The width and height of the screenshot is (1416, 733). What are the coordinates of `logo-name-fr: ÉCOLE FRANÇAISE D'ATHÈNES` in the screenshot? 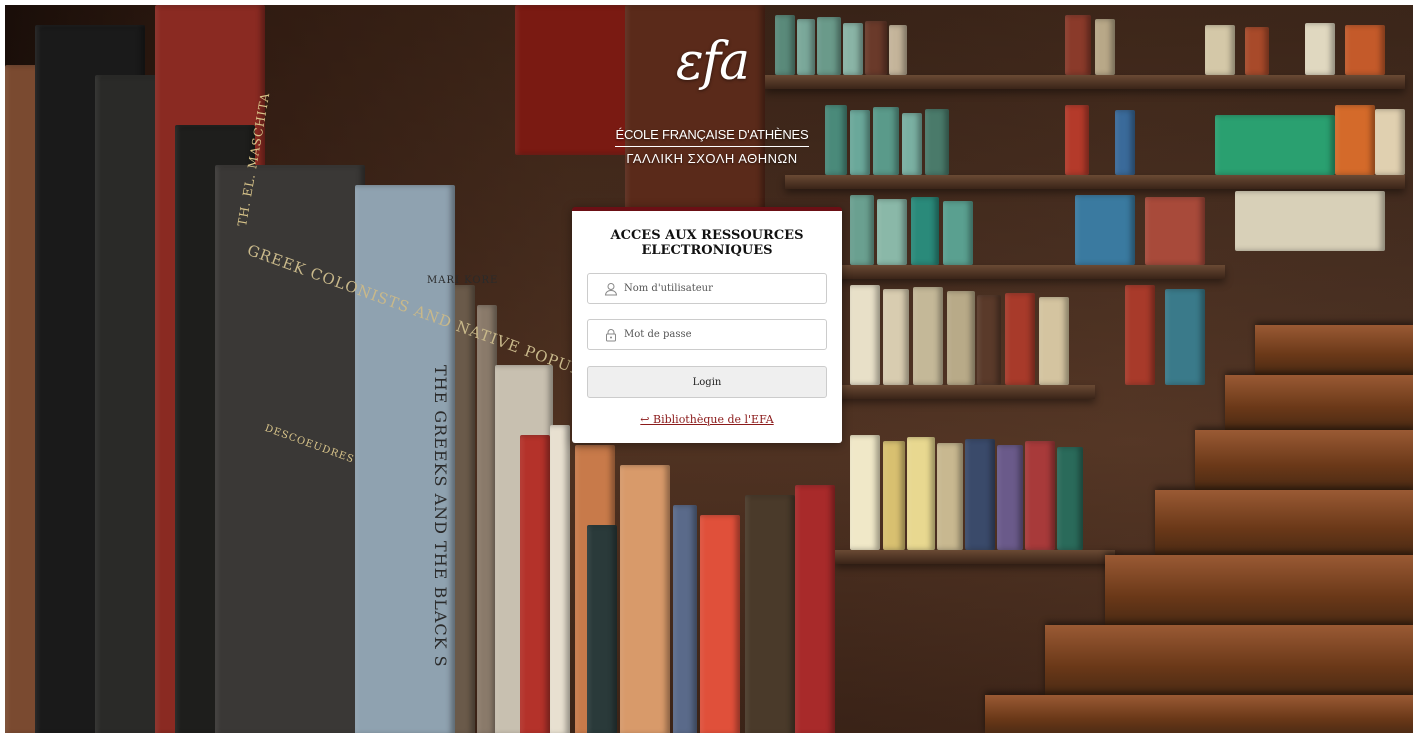 It's located at (712, 137).